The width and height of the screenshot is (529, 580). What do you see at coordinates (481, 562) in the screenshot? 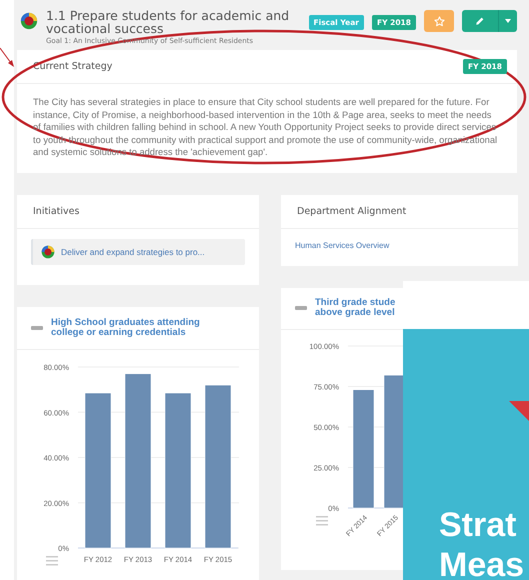
I see `banner-heading: Meas` at bounding box center [481, 562].